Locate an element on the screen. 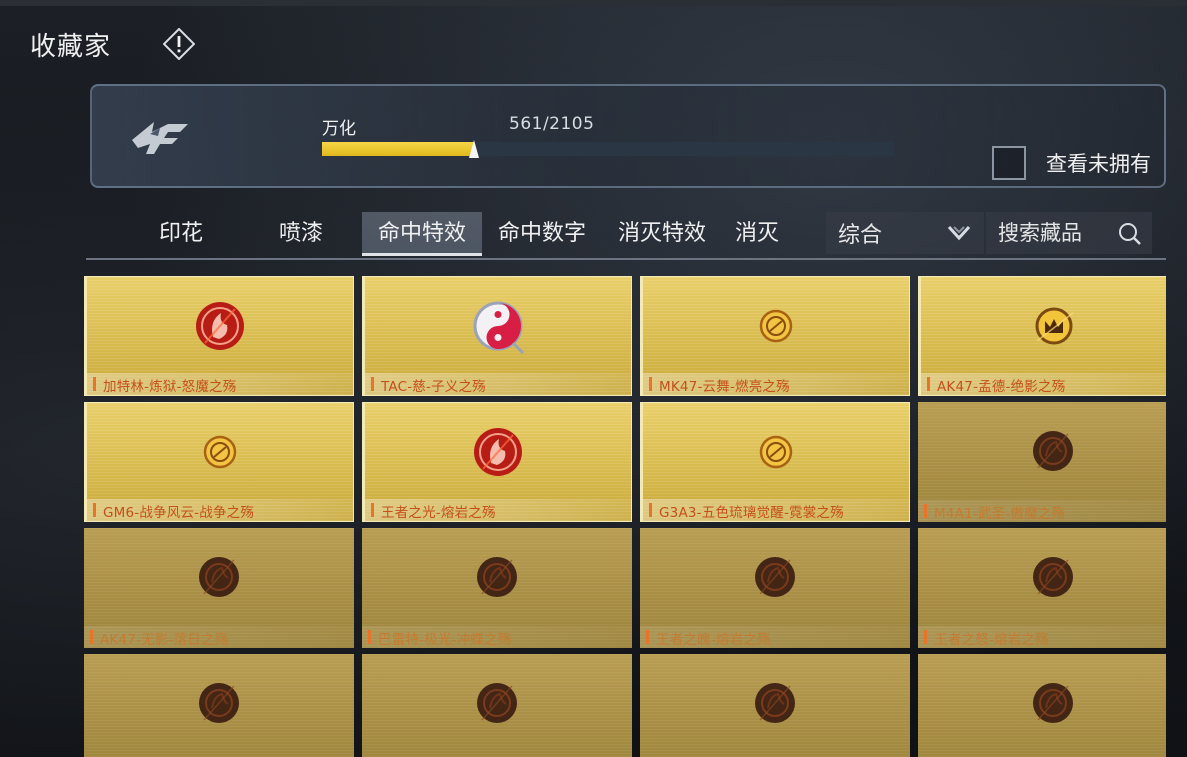  collection-item-card: 王者之魄-熔岩之殇 is located at coordinates (775, 588).